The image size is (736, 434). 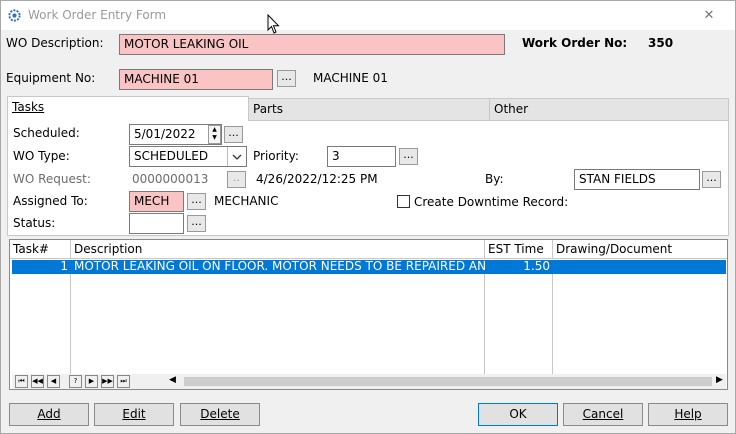 What do you see at coordinates (14, 15) in the screenshot?
I see `gear-icon` at bounding box center [14, 15].